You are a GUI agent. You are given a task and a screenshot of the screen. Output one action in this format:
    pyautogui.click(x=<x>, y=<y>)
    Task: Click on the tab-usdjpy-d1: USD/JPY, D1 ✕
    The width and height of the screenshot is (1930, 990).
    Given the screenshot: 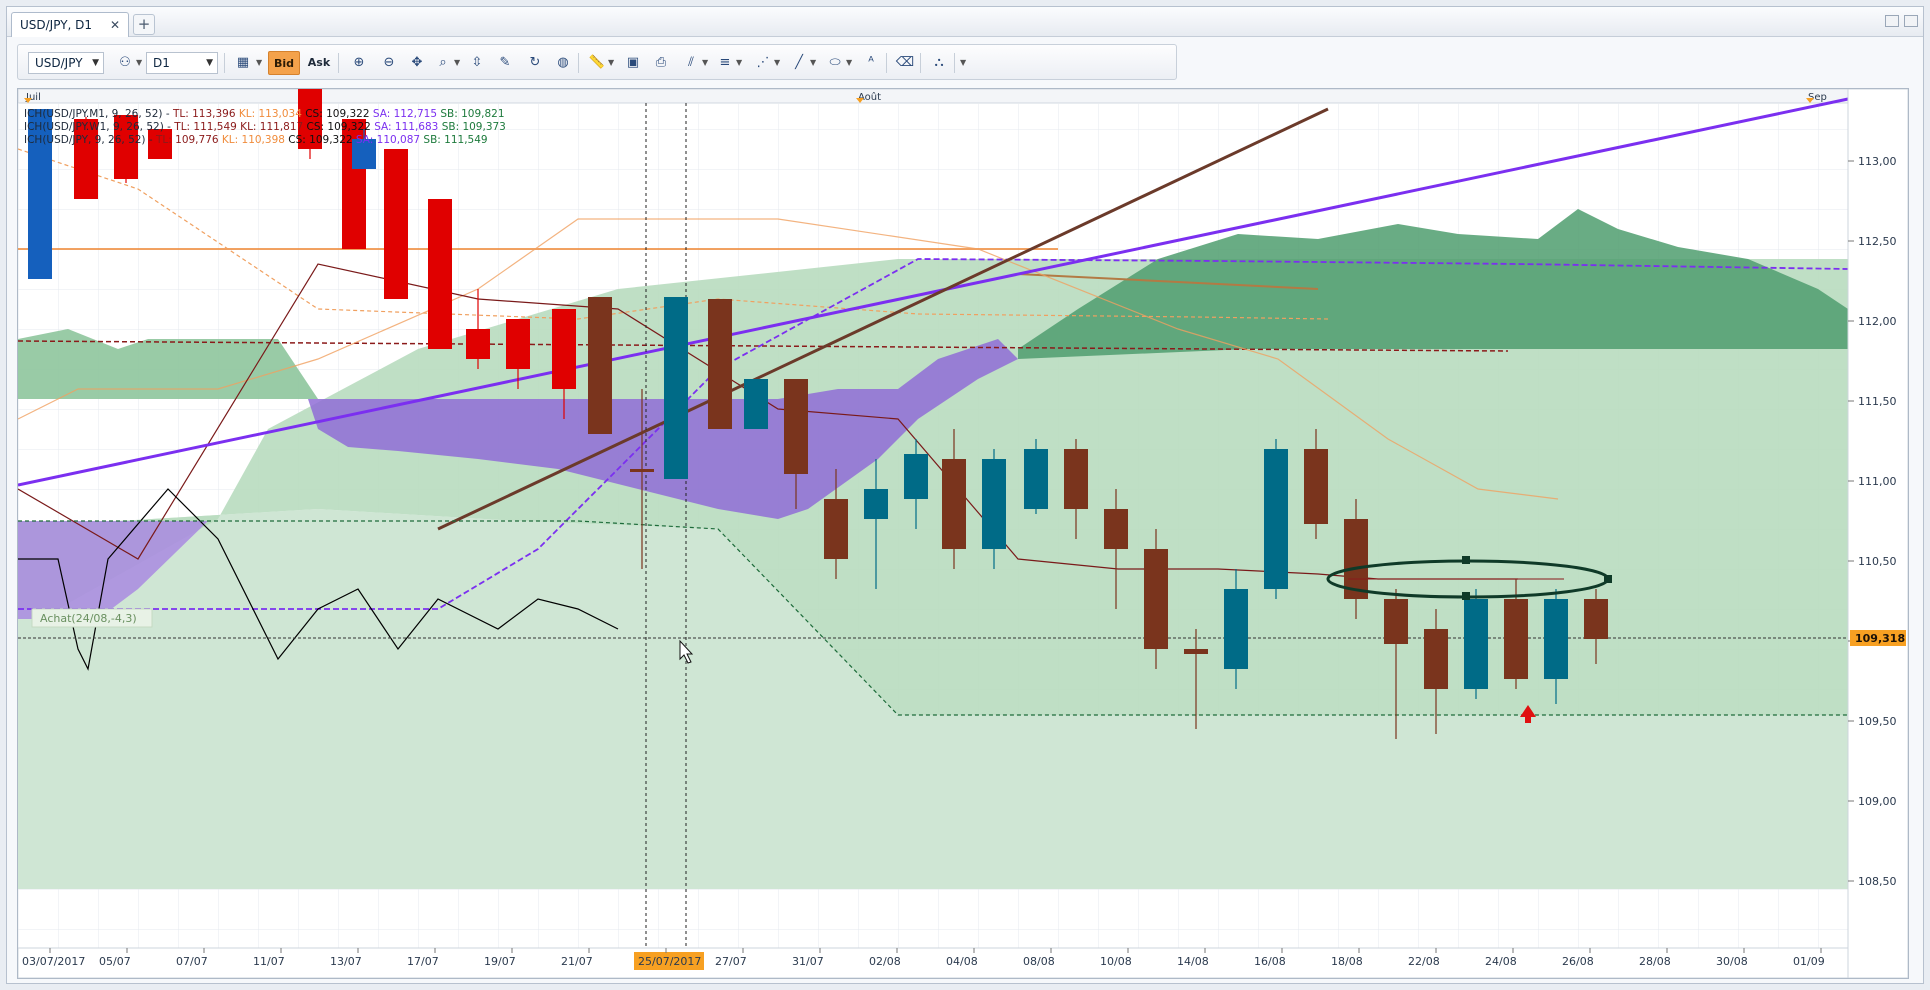 What is the action you would take?
    pyautogui.click(x=70, y=24)
    